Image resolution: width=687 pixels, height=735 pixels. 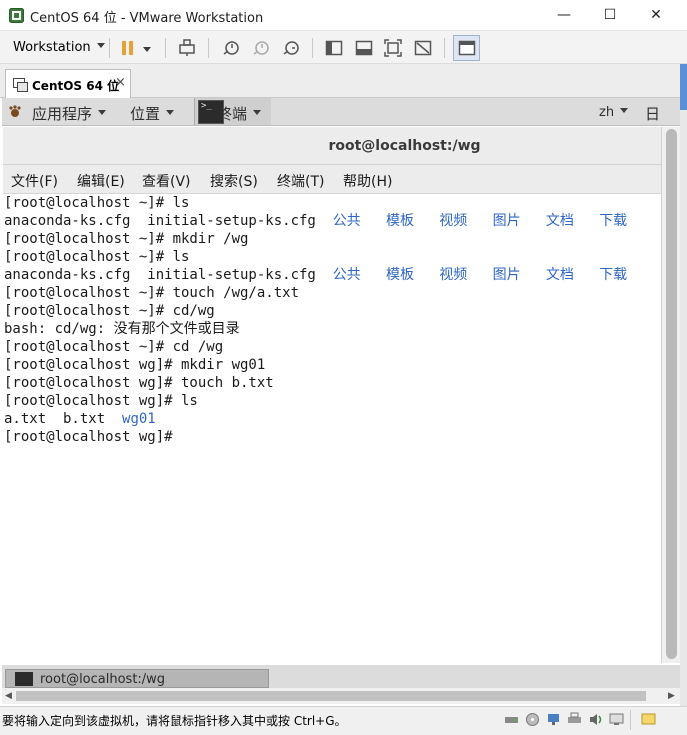 I want to click on pause-icon, so click(x=128, y=48).